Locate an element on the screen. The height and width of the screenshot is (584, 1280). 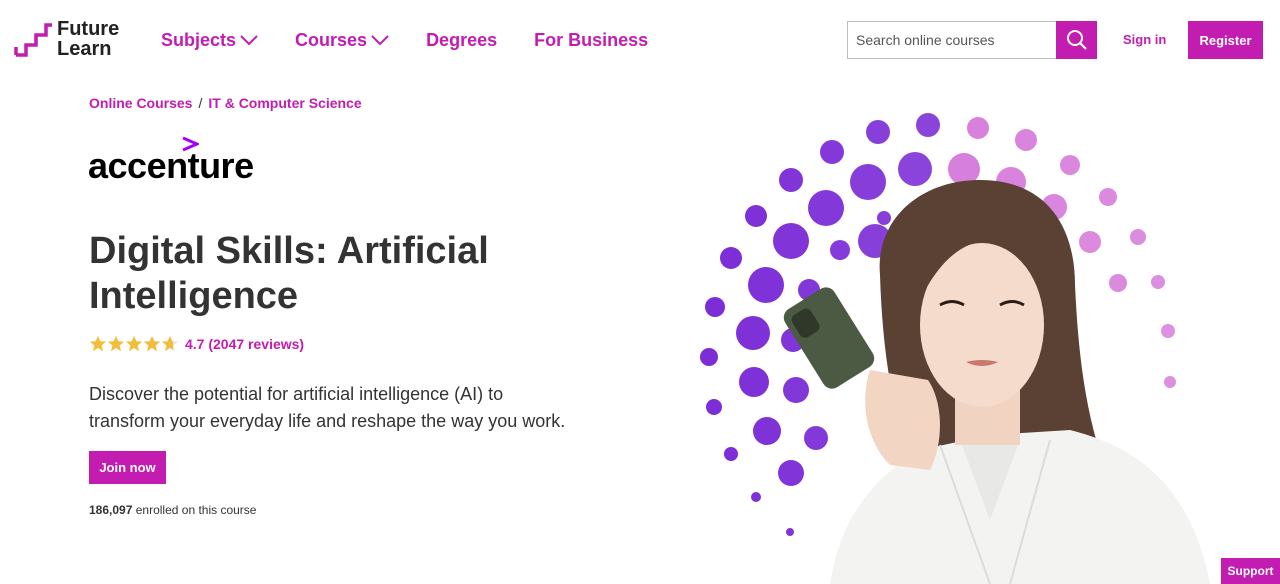
nav-for-business: For Business is located at coordinates (591, 40).